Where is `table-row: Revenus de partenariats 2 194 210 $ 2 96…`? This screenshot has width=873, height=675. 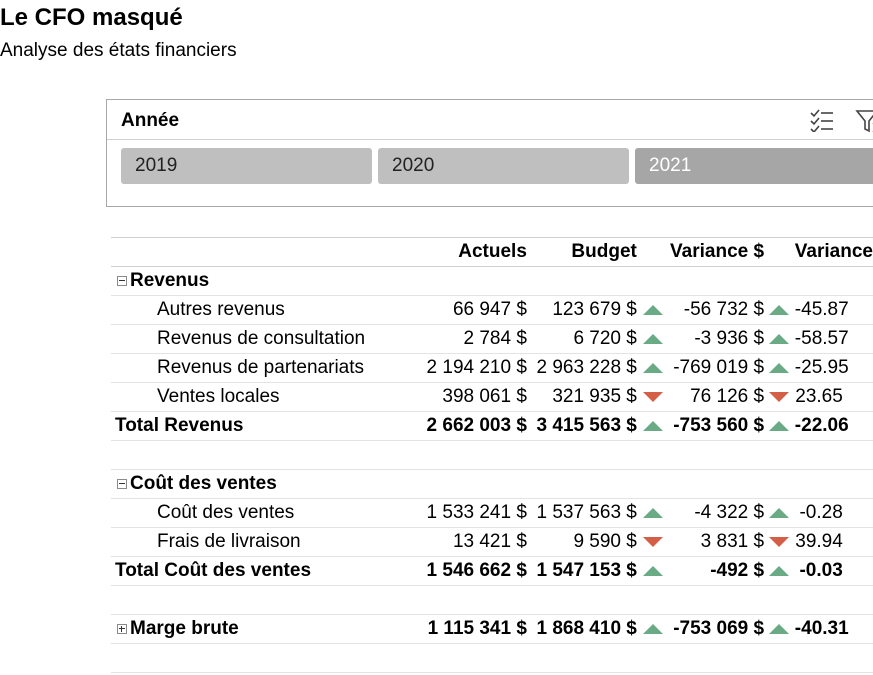
table-row: Revenus de partenariats 2 194 210 $ 2 96… is located at coordinates (492, 368).